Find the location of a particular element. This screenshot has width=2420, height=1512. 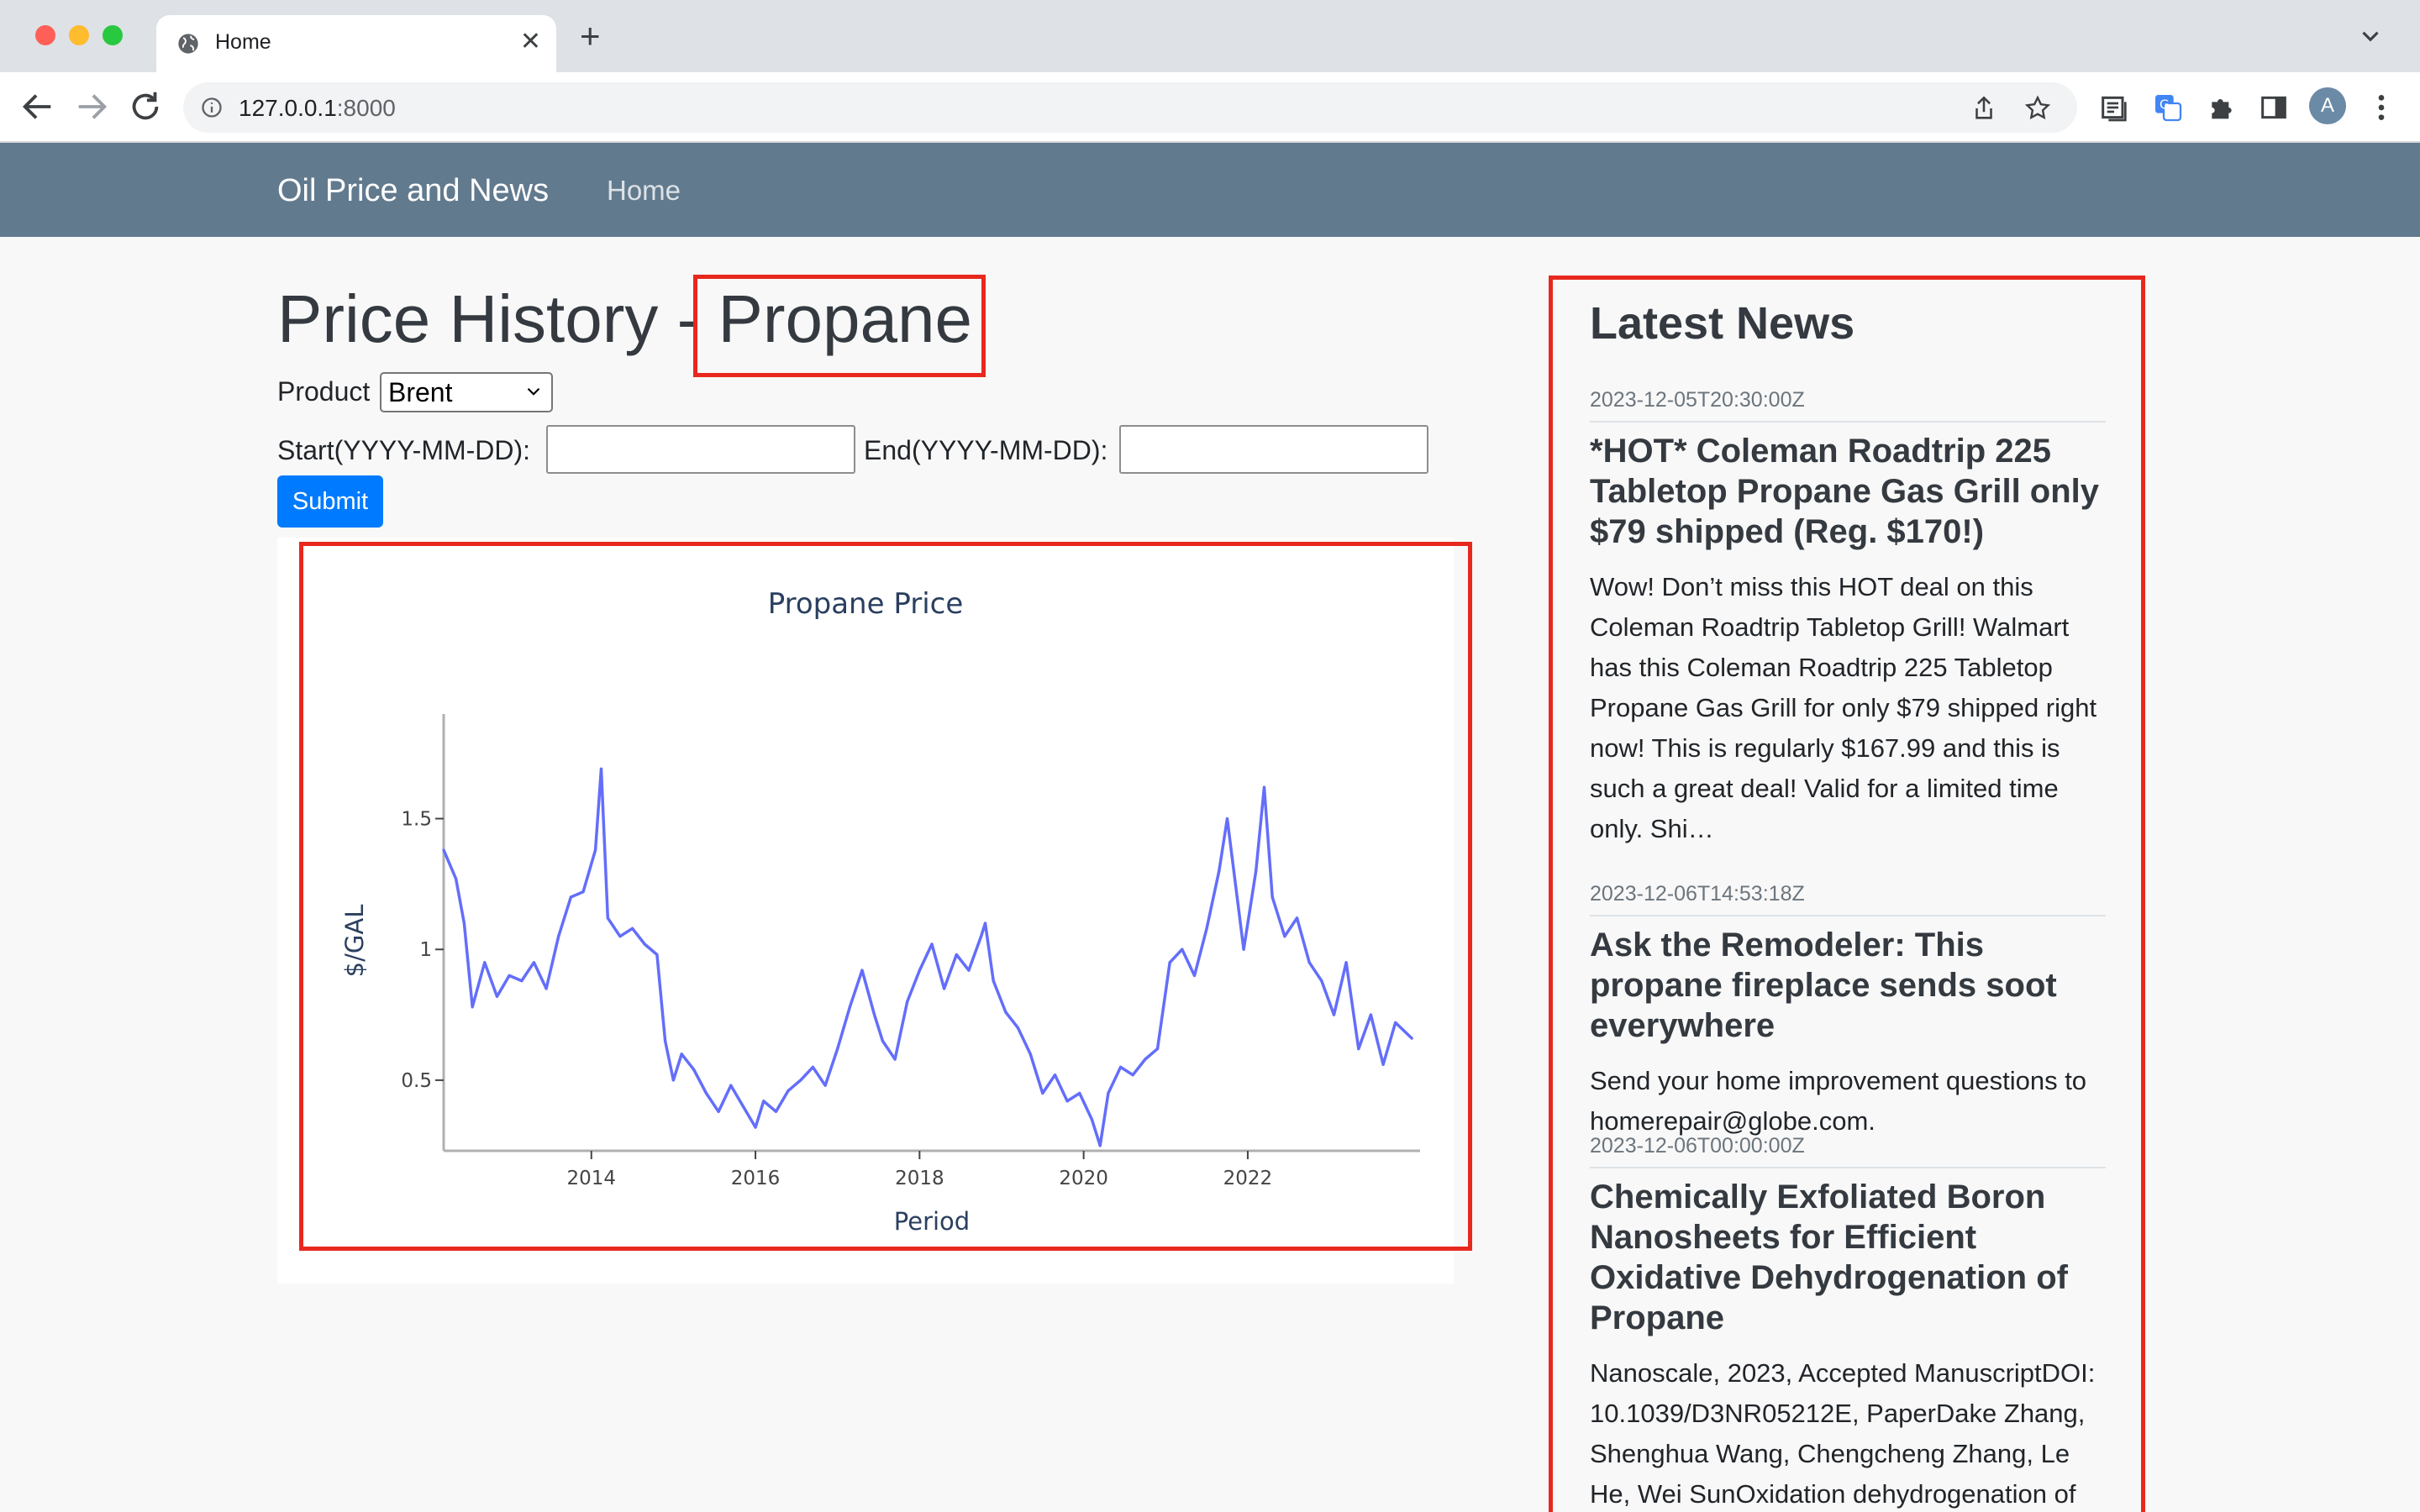

tab-title: Home is located at coordinates (243, 42).